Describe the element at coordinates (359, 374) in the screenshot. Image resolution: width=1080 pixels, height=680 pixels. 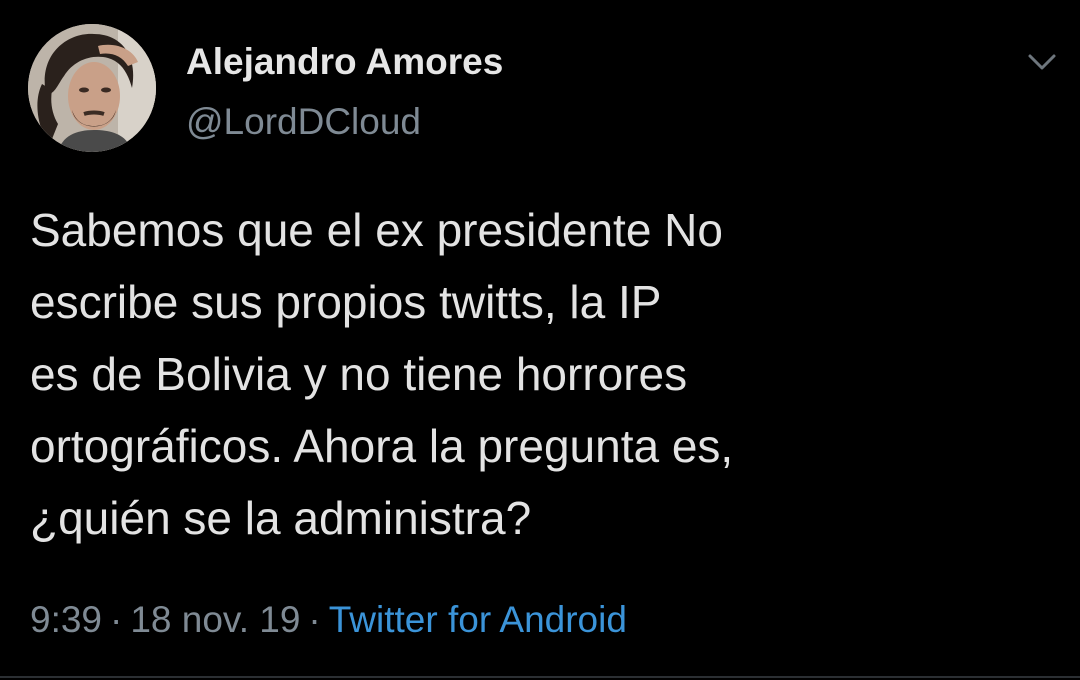
I see `tweet-text-line: es de Bolivia y no tiene horrores` at that location.